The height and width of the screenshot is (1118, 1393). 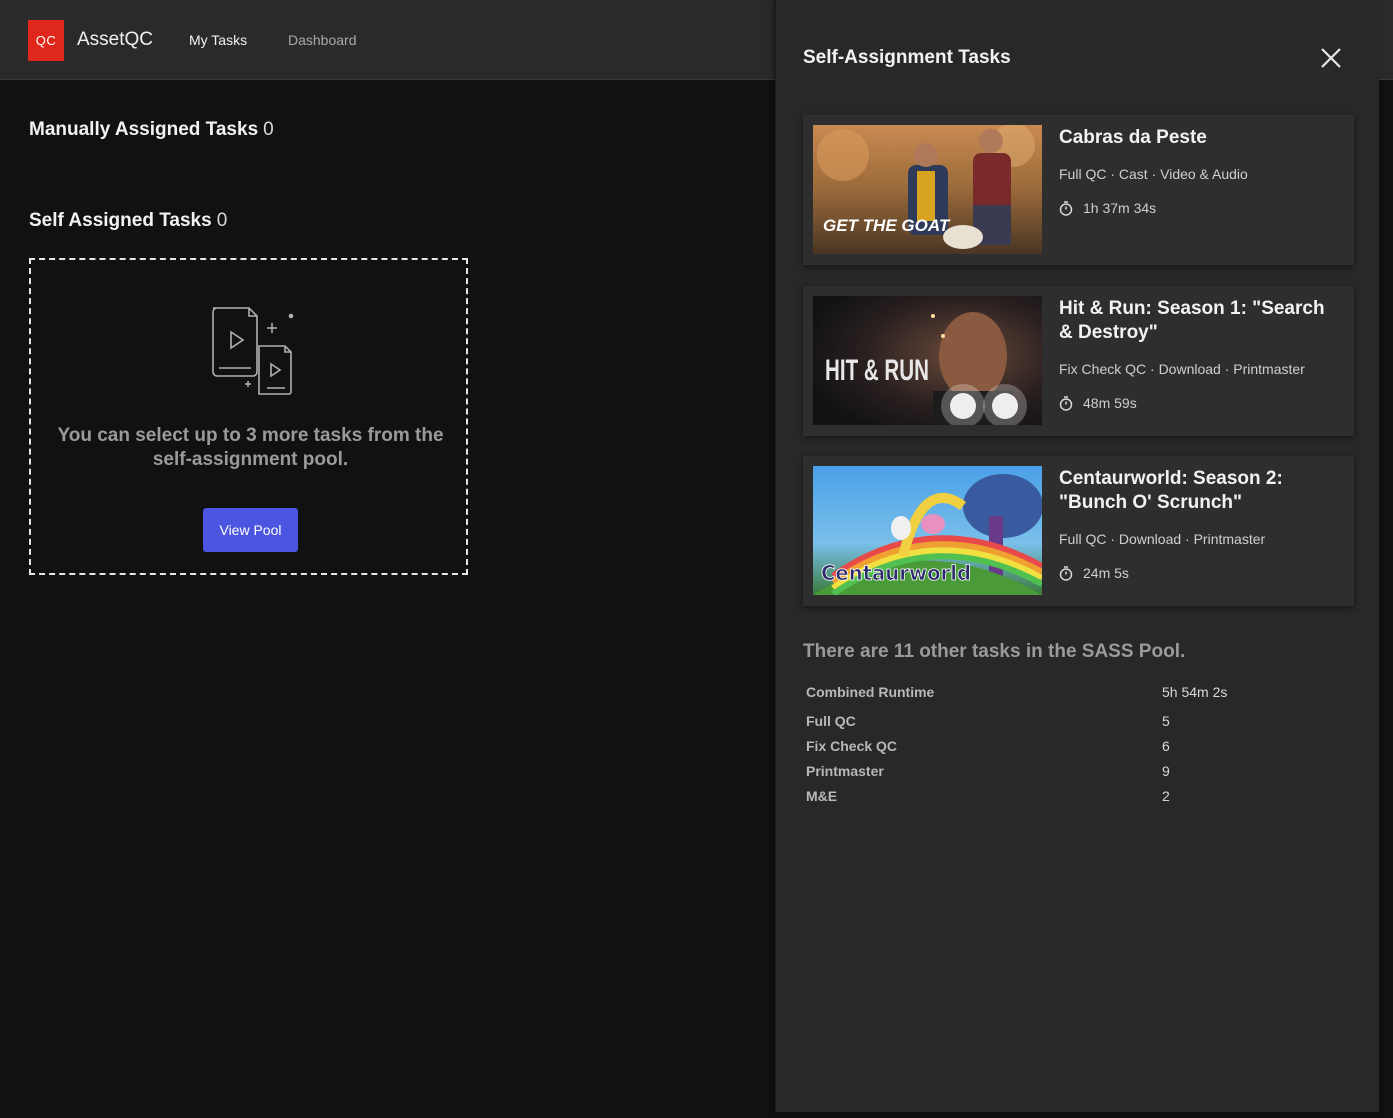 I want to click on stats-label: Full QC, so click(x=831, y=721).